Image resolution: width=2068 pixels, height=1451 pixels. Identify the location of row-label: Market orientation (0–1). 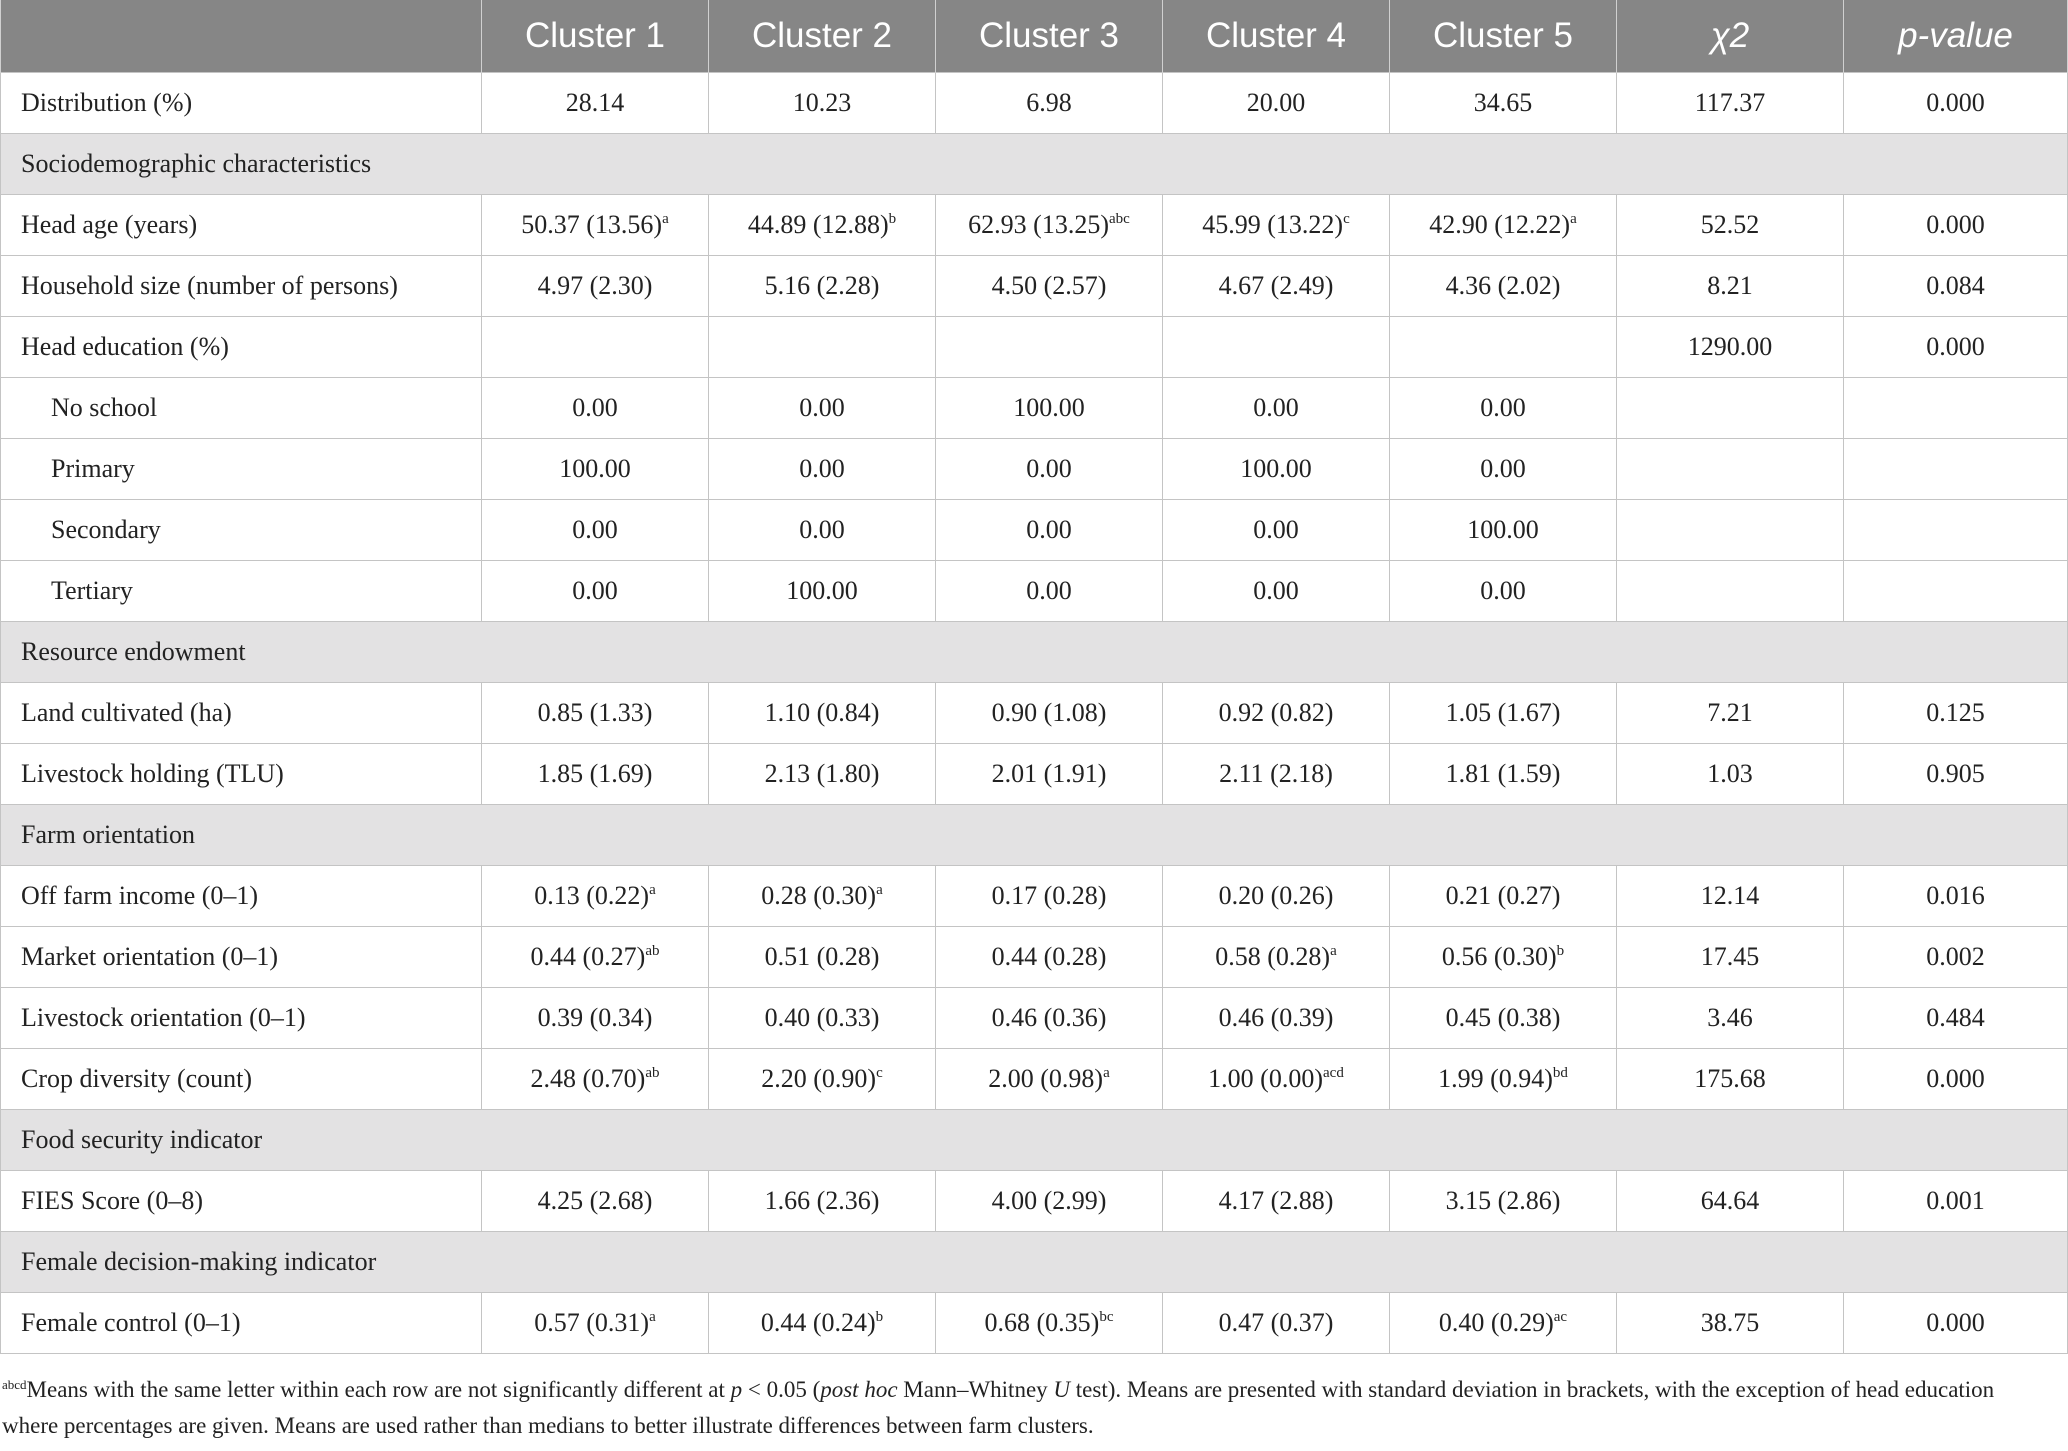
(241, 957).